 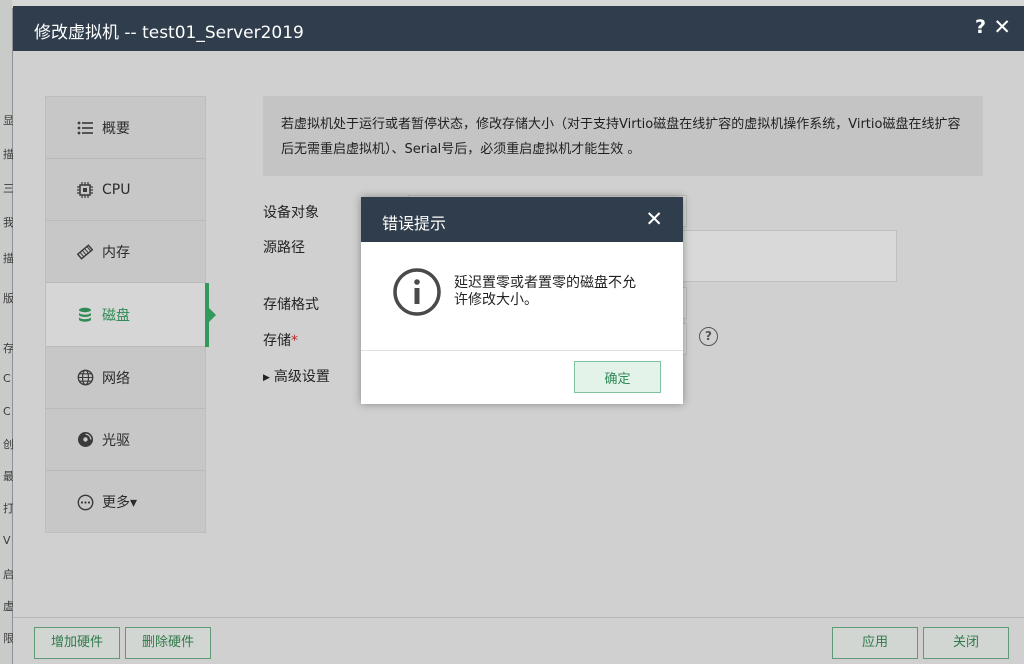 What do you see at coordinates (296, 376) in the screenshot?
I see `advanced-settings-toggle: ▶ 高级设置` at bounding box center [296, 376].